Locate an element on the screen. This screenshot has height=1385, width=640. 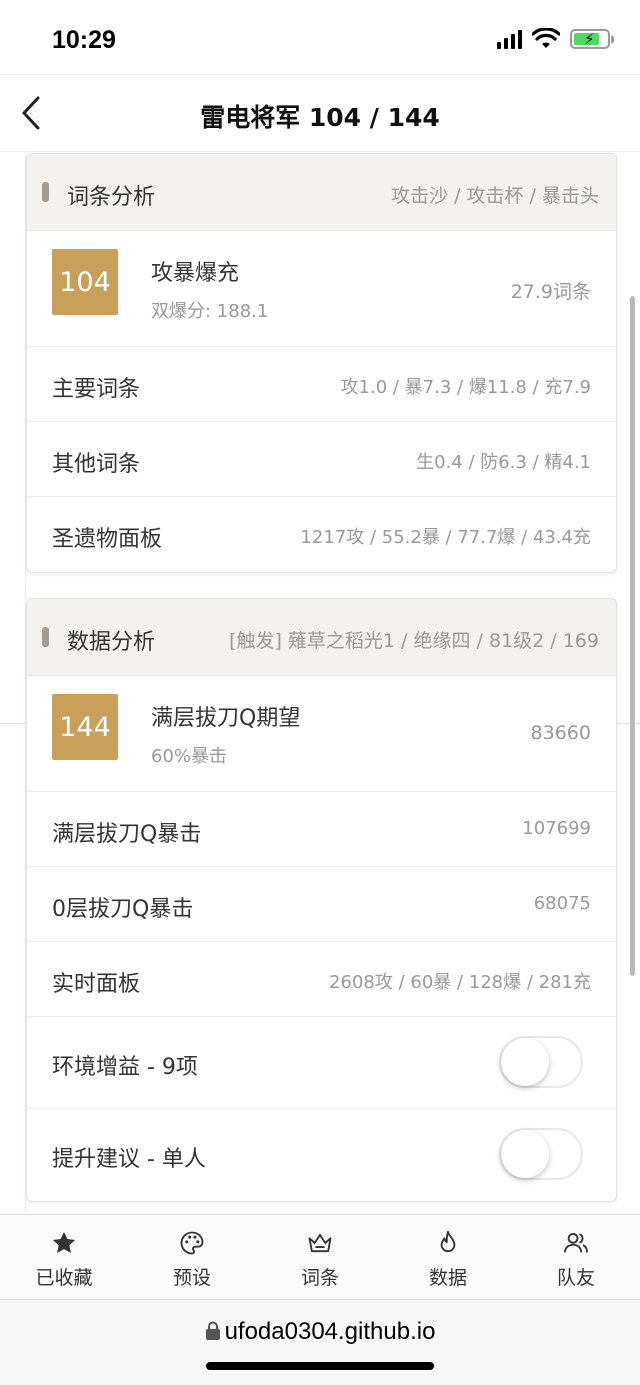
palette-icon is located at coordinates (192, 1243).